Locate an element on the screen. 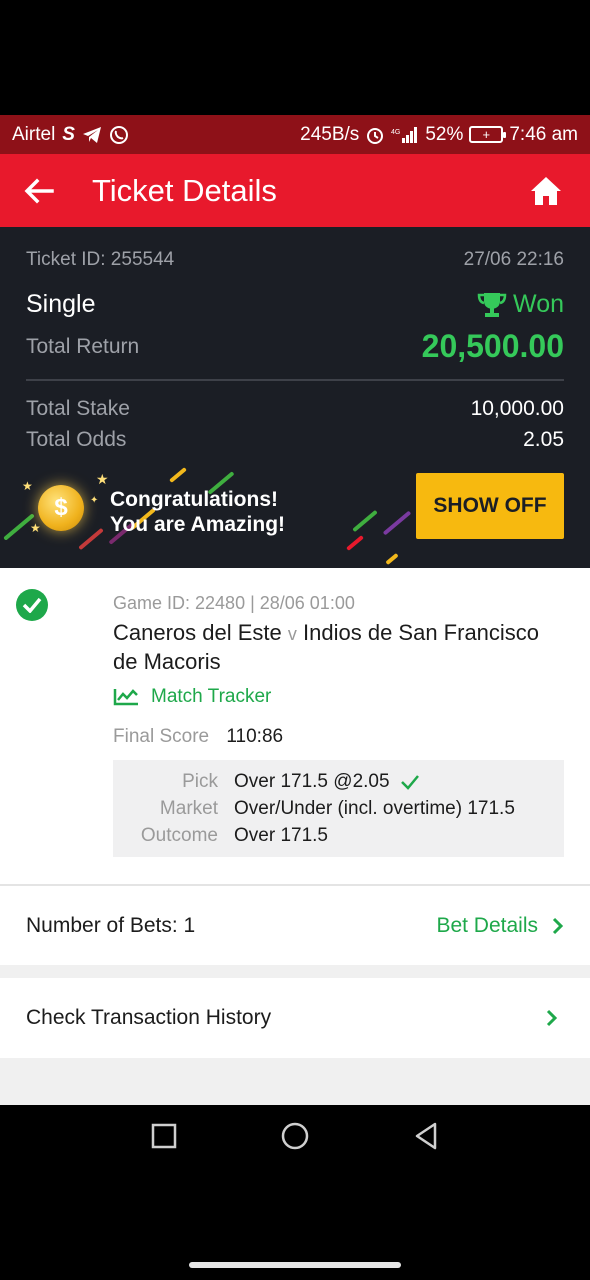 The height and width of the screenshot is (1280, 590). final-score-label: Final Score is located at coordinates (161, 736).